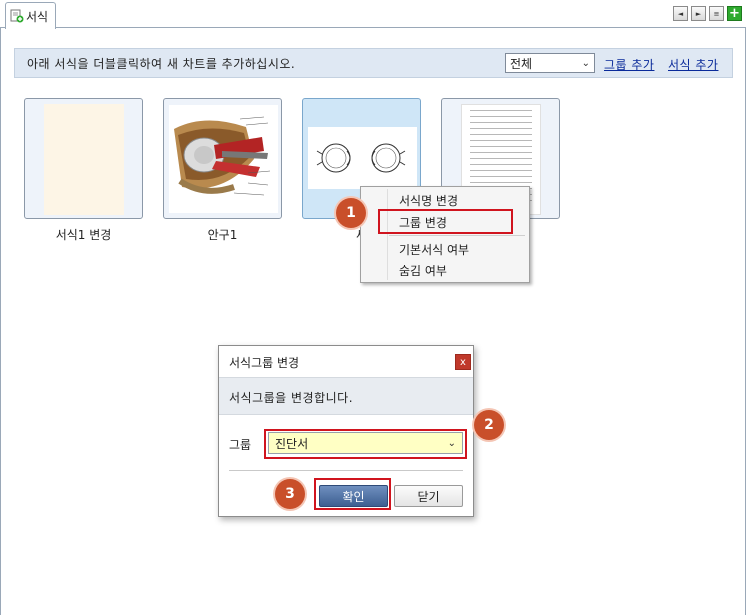 This screenshot has width=746, height=615. What do you see at coordinates (346, 470) in the screenshot?
I see `dialog-separator` at bounding box center [346, 470].